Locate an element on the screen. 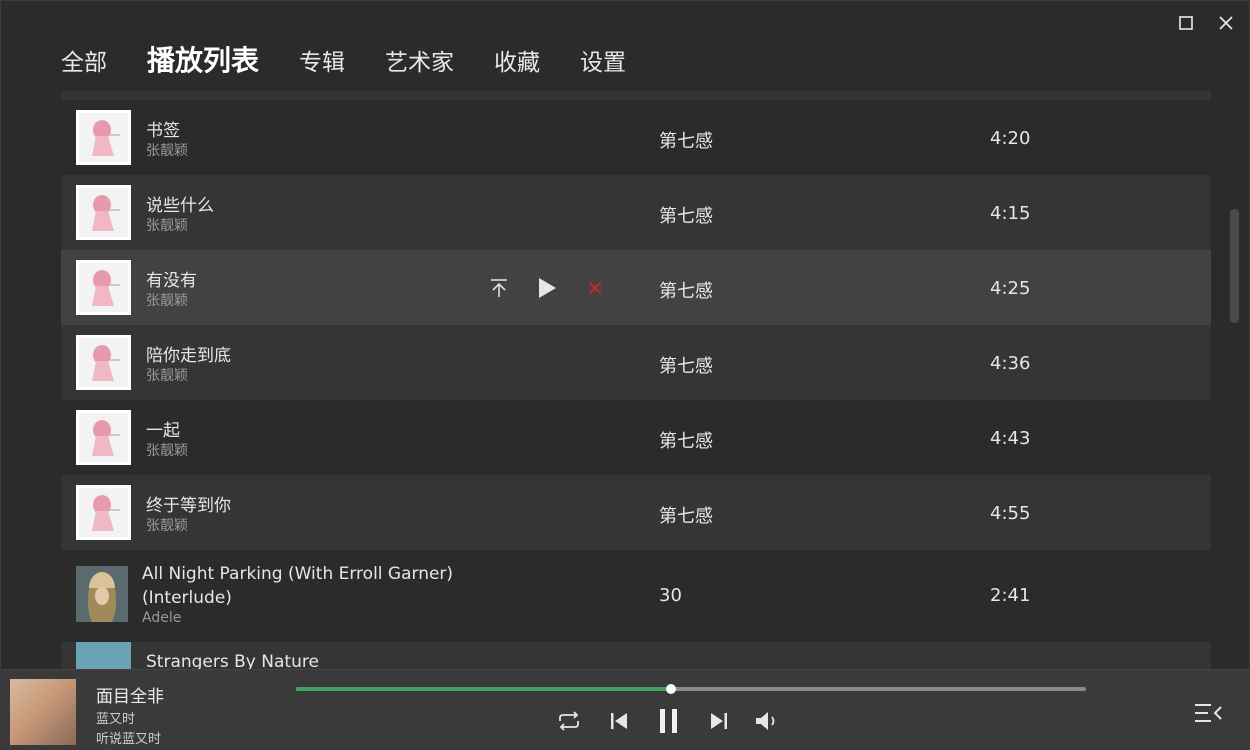 The image size is (1250, 750). now-playing-cover is located at coordinates (43, 712).